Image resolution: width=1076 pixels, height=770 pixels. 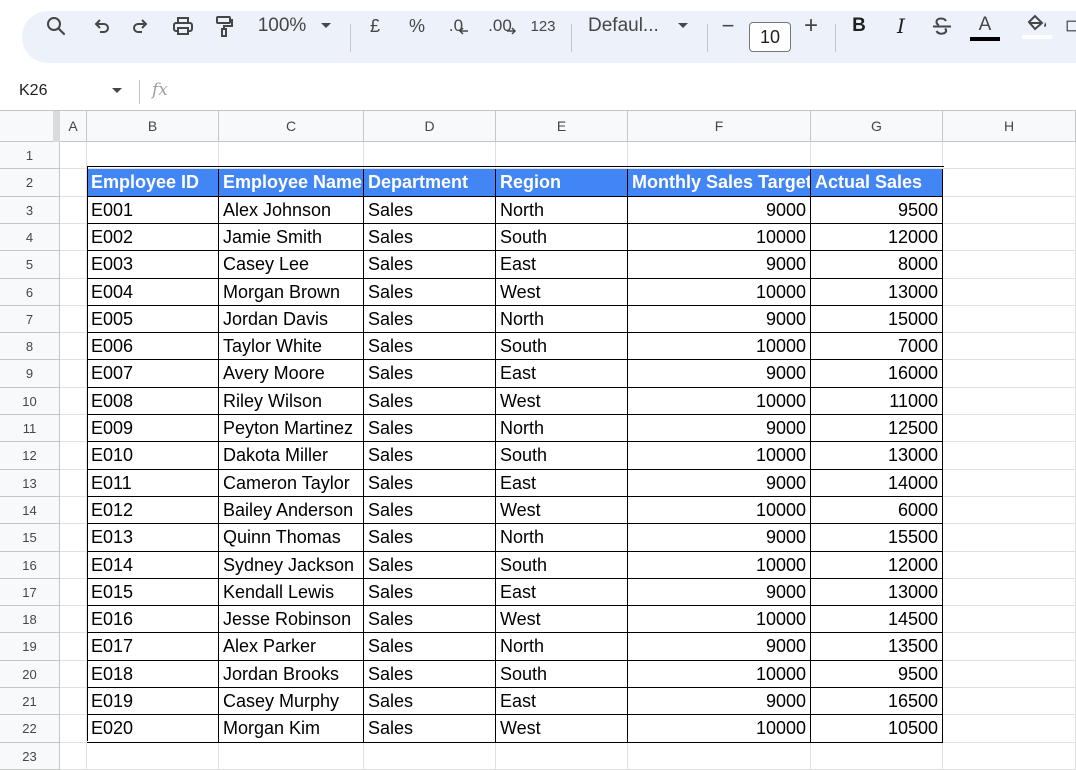 What do you see at coordinates (291, 237) in the screenshot?
I see `cell-employee-name: Jamie Smith` at bounding box center [291, 237].